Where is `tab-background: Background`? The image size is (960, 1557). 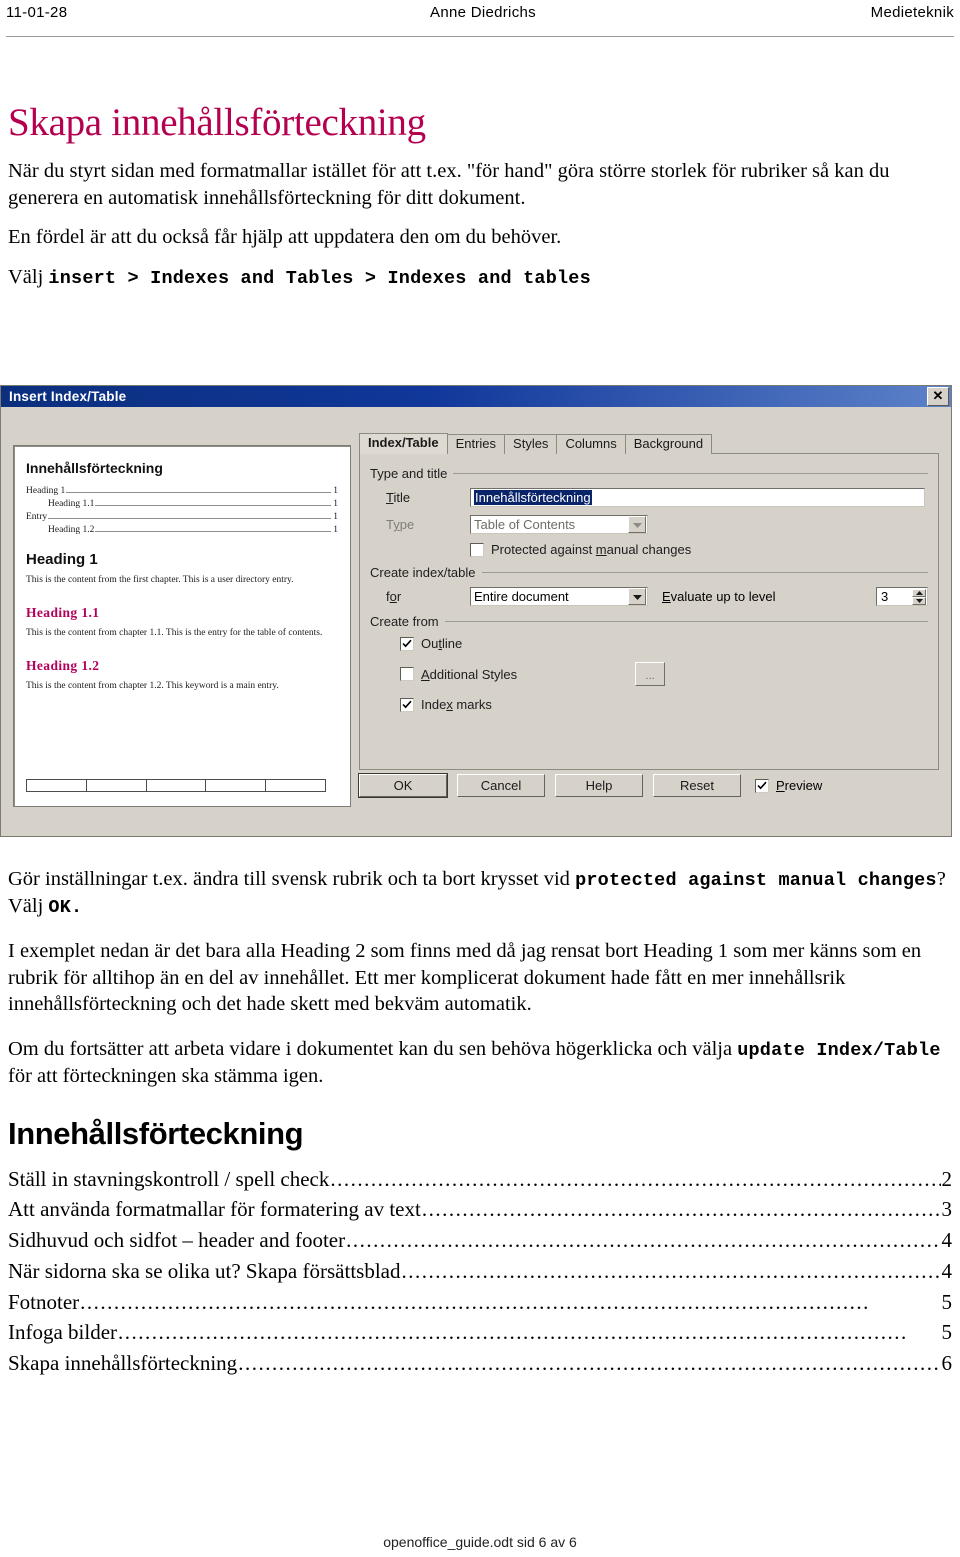 tab-background: Background is located at coordinates (668, 444).